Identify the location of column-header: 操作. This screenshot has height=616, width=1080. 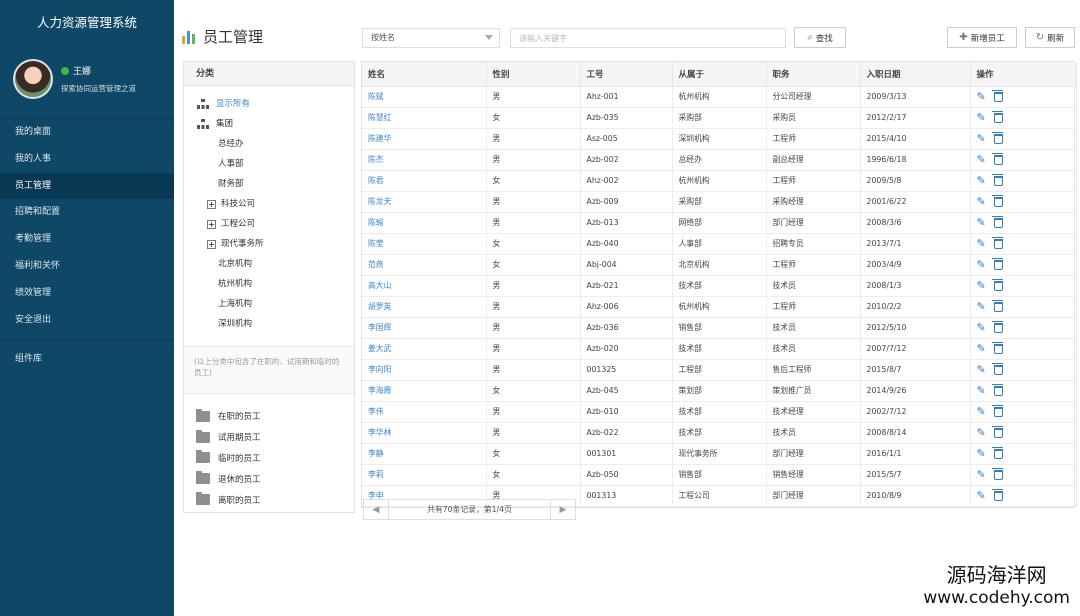
(1023, 74).